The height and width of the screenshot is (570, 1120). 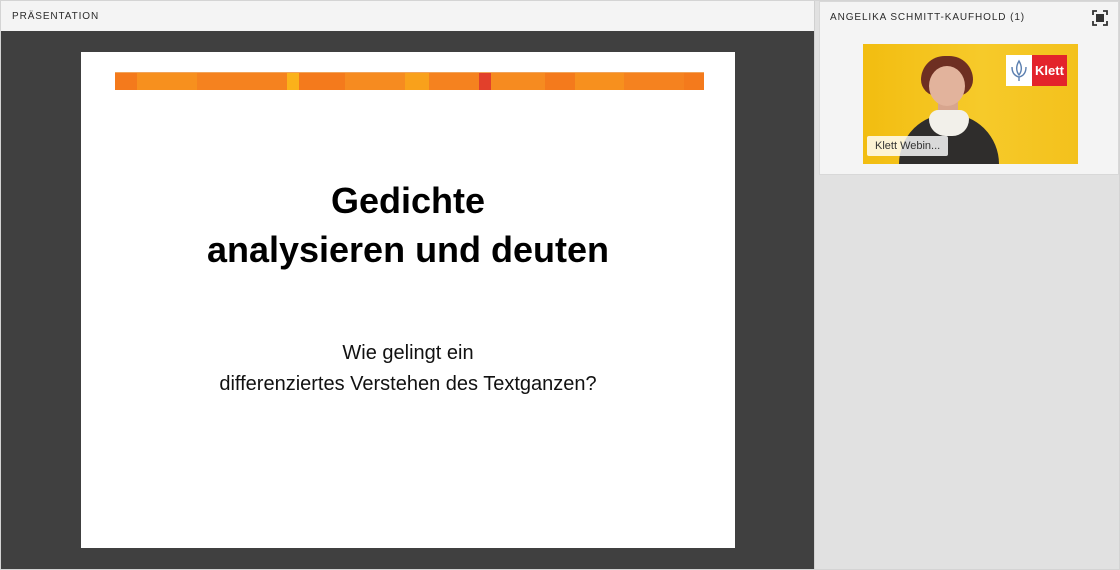 What do you see at coordinates (408, 225) in the screenshot?
I see `slide-title: Gedichte analysieren und deuten` at bounding box center [408, 225].